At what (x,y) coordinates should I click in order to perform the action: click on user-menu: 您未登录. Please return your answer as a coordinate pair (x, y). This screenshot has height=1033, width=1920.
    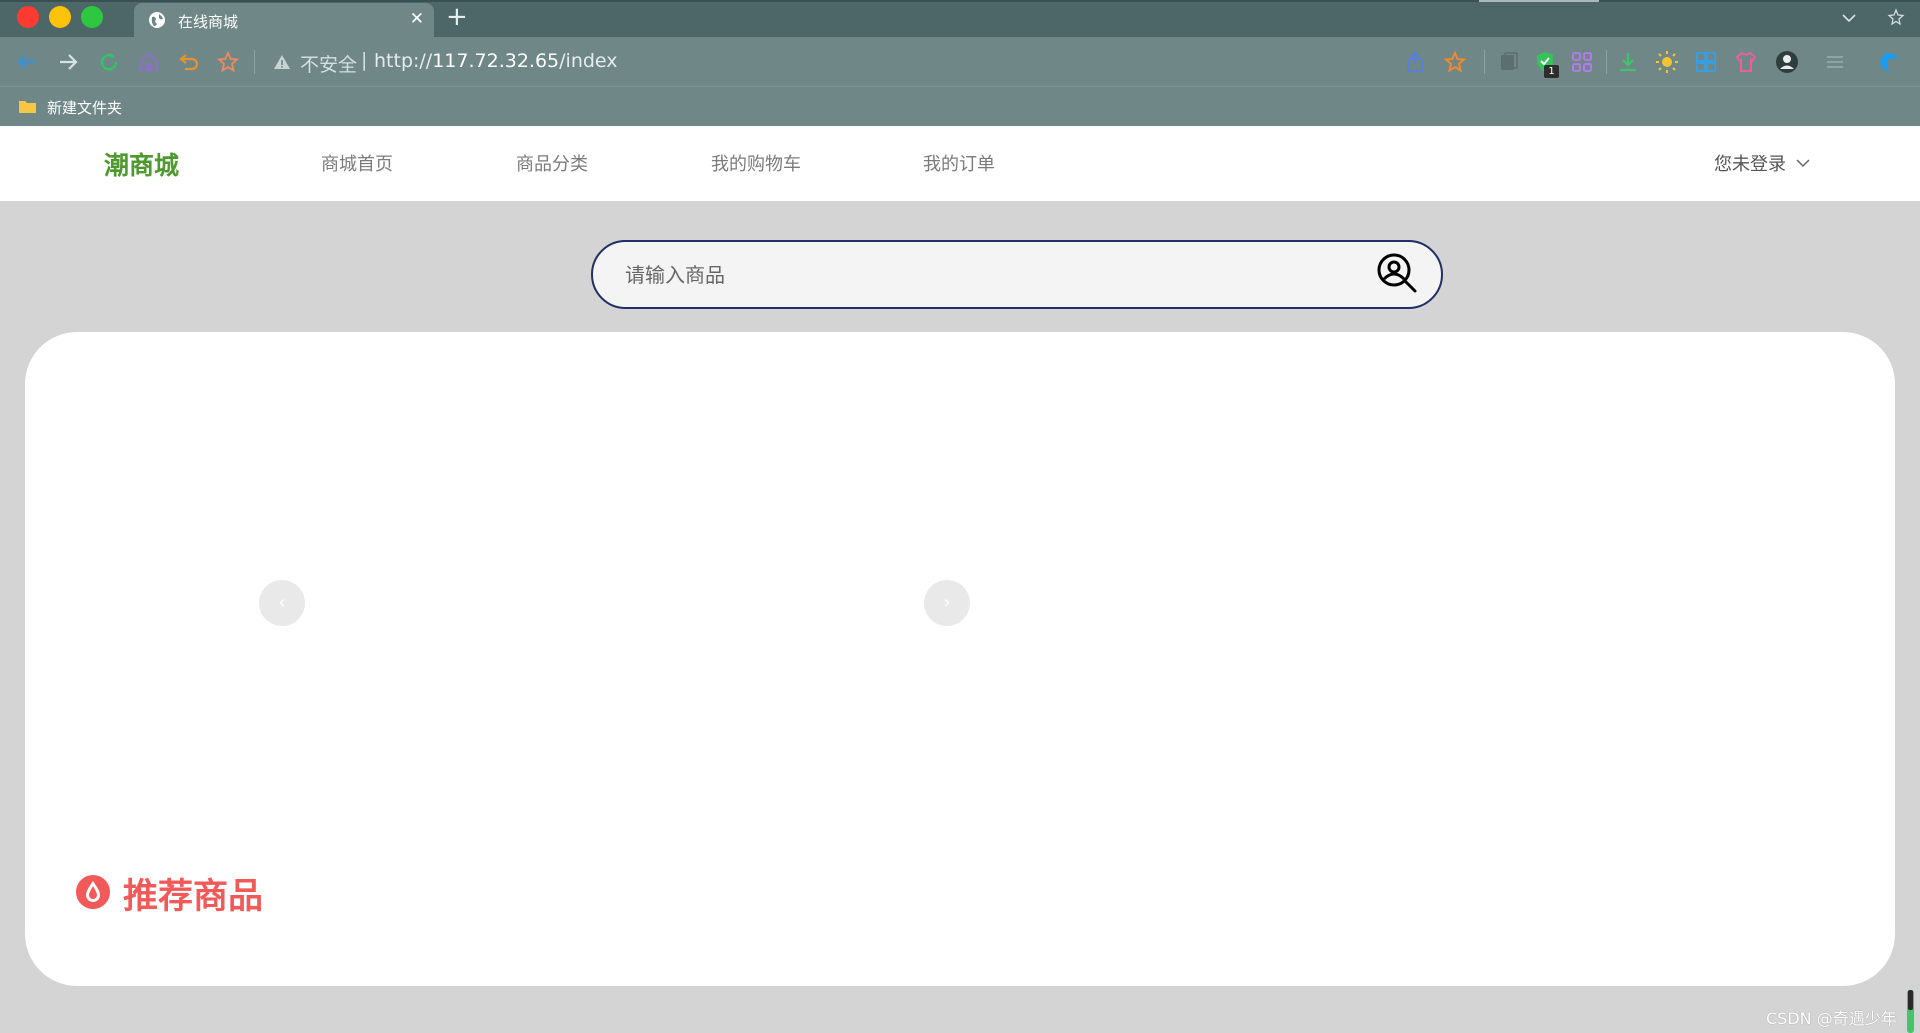
    Looking at the image, I should click on (1762, 163).